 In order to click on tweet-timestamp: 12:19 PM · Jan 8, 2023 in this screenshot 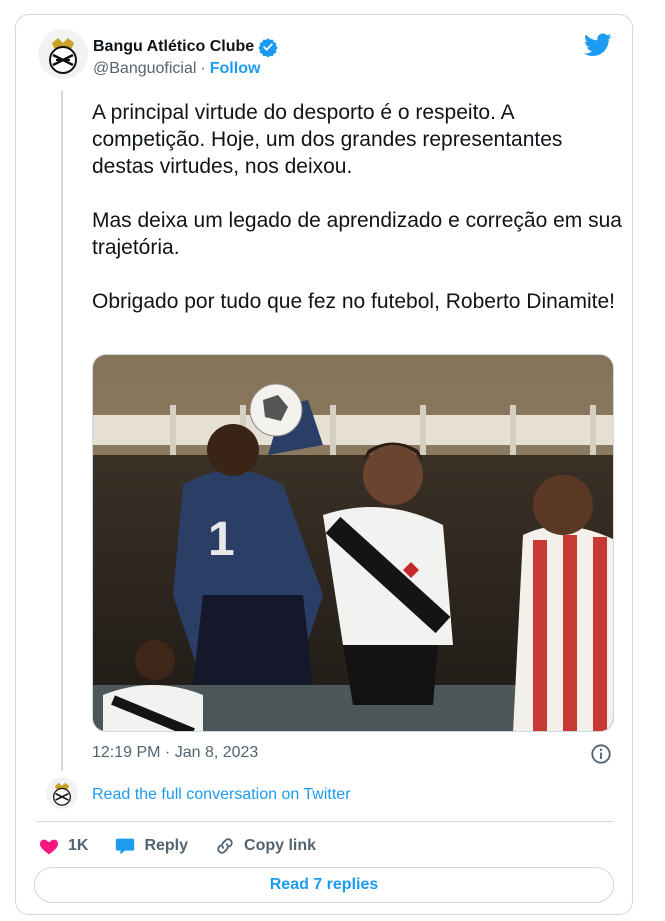, I will do `click(175, 753)`.